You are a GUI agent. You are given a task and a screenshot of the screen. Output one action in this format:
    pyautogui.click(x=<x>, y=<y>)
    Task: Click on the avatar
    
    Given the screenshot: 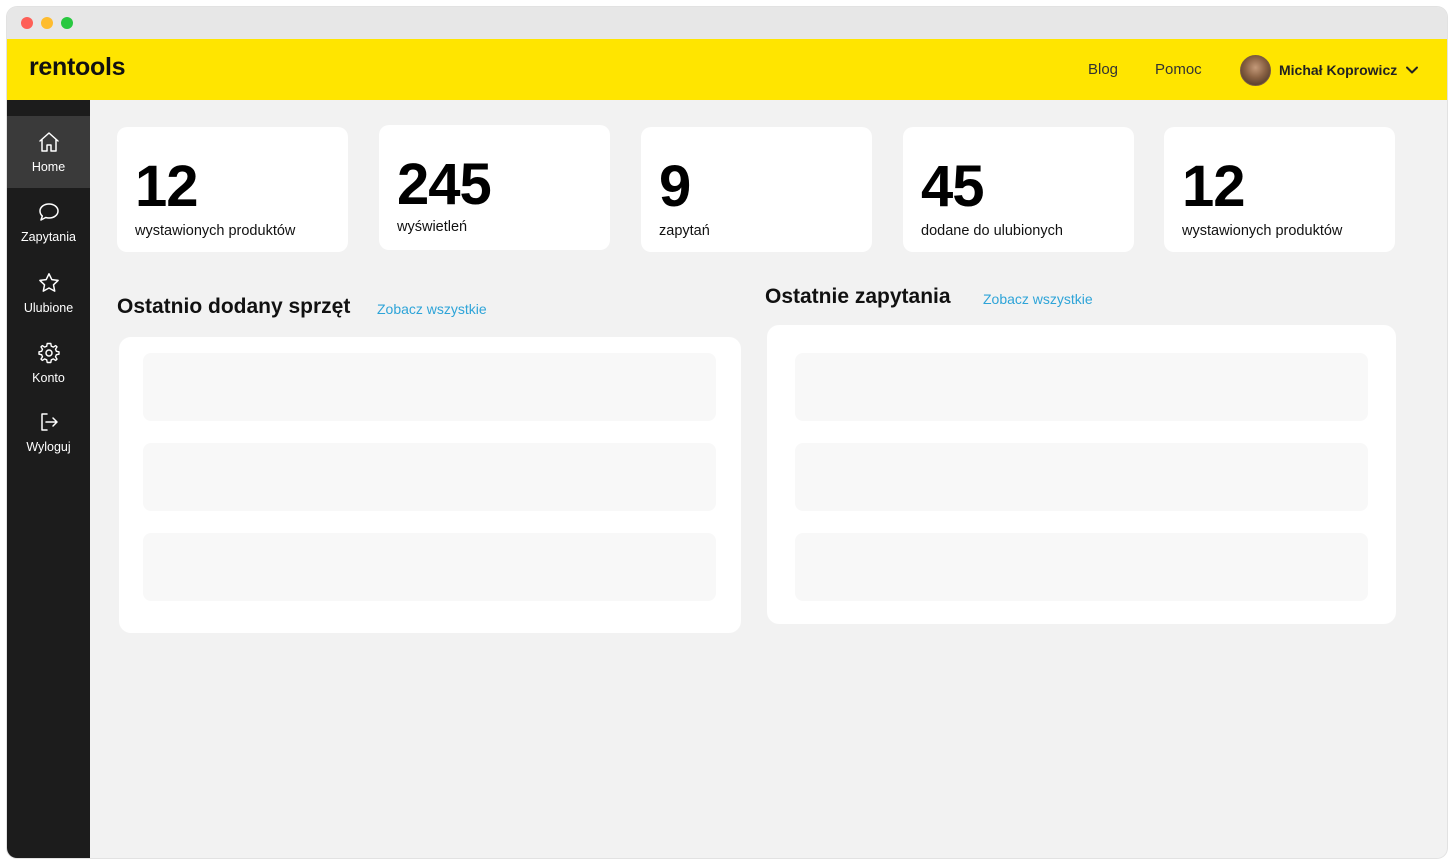 What is the action you would take?
    pyautogui.click(x=1255, y=70)
    